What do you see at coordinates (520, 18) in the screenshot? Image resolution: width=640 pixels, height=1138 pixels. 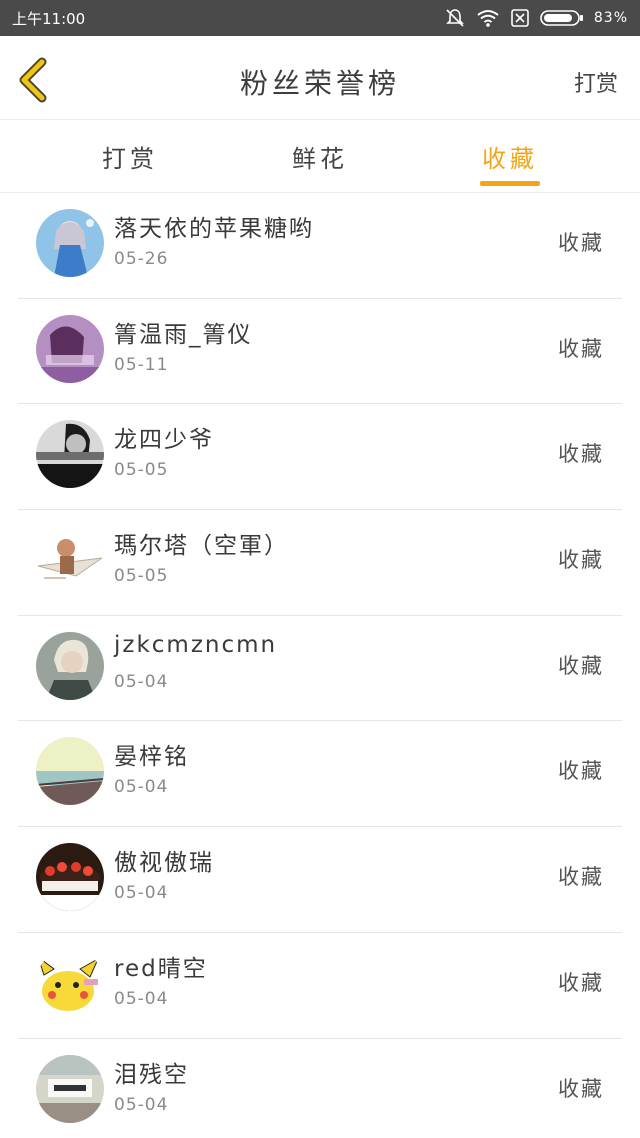 I see `sim-off-icon` at bounding box center [520, 18].